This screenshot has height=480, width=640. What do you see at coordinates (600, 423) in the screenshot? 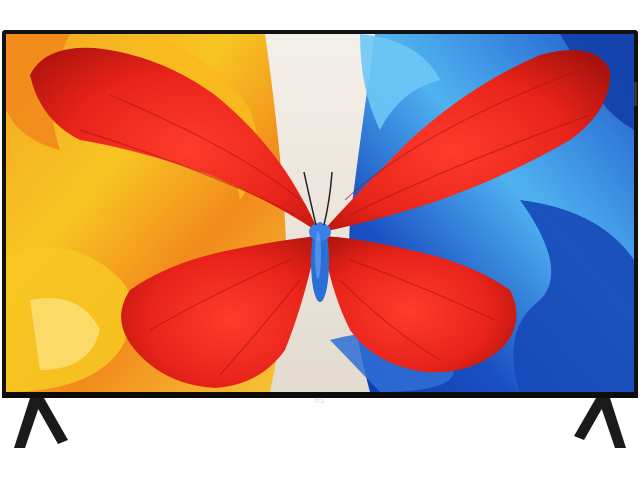
I see `tv-stand-right` at bounding box center [600, 423].